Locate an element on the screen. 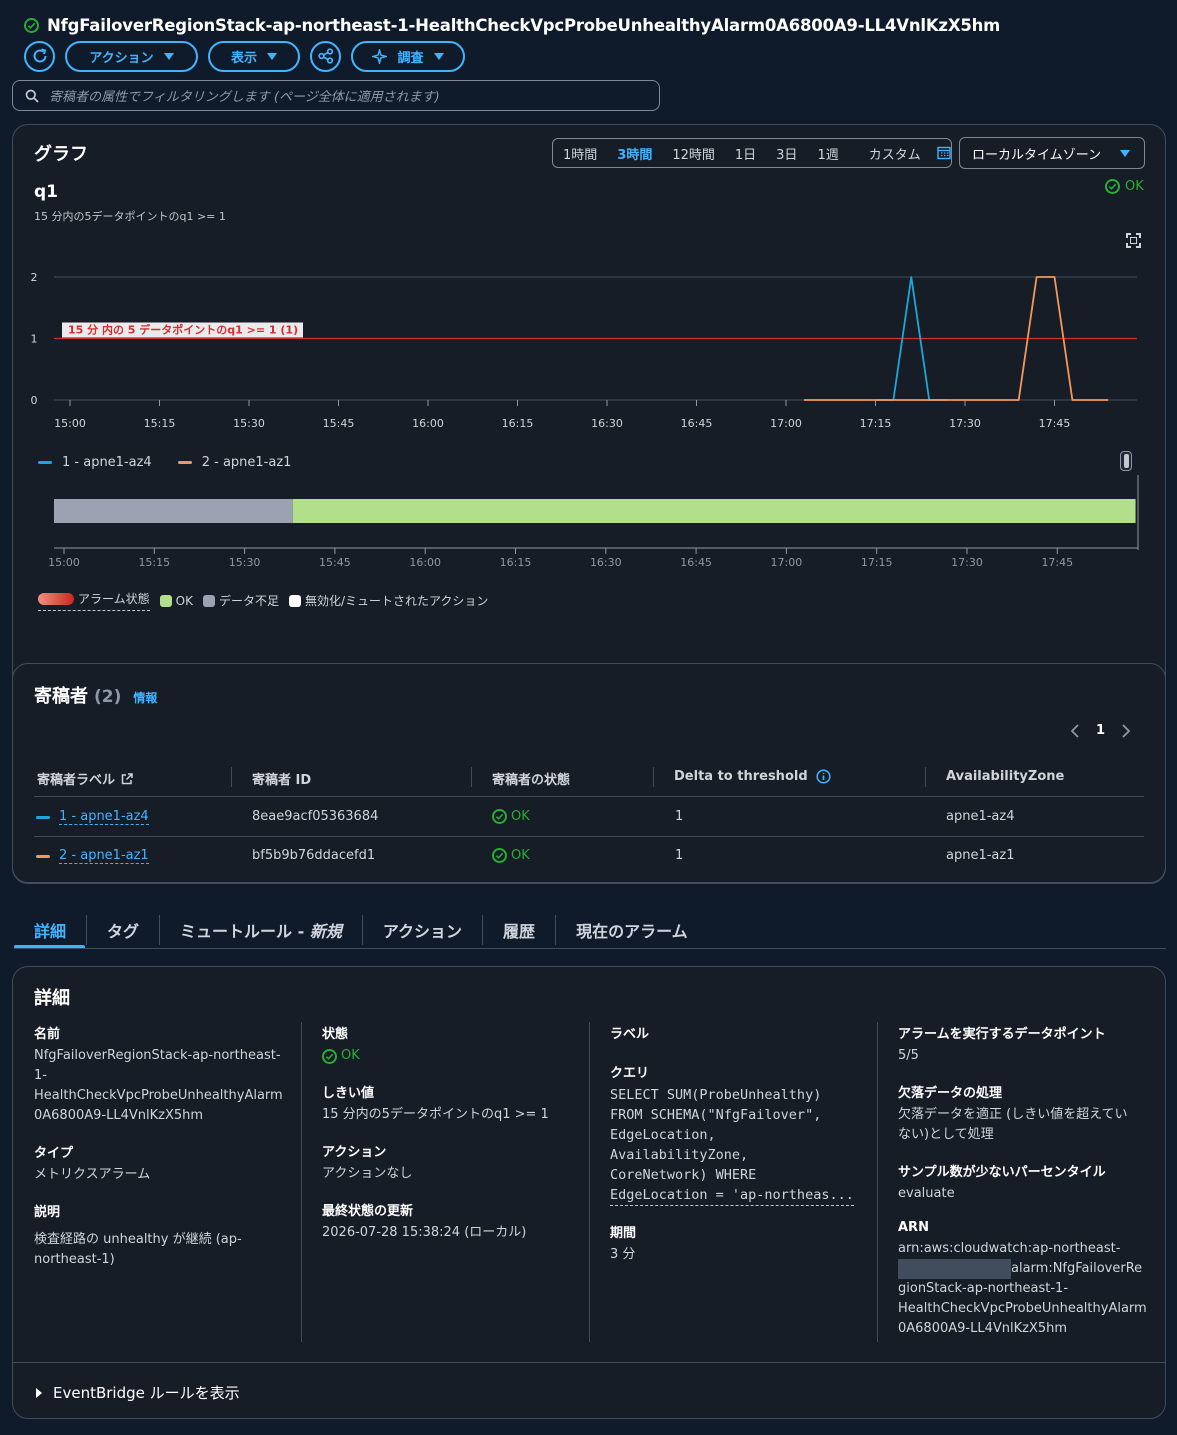 The height and width of the screenshot is (1435, 1177). timeline-tick-label: 16:00 is located at coordinates (425, 562).